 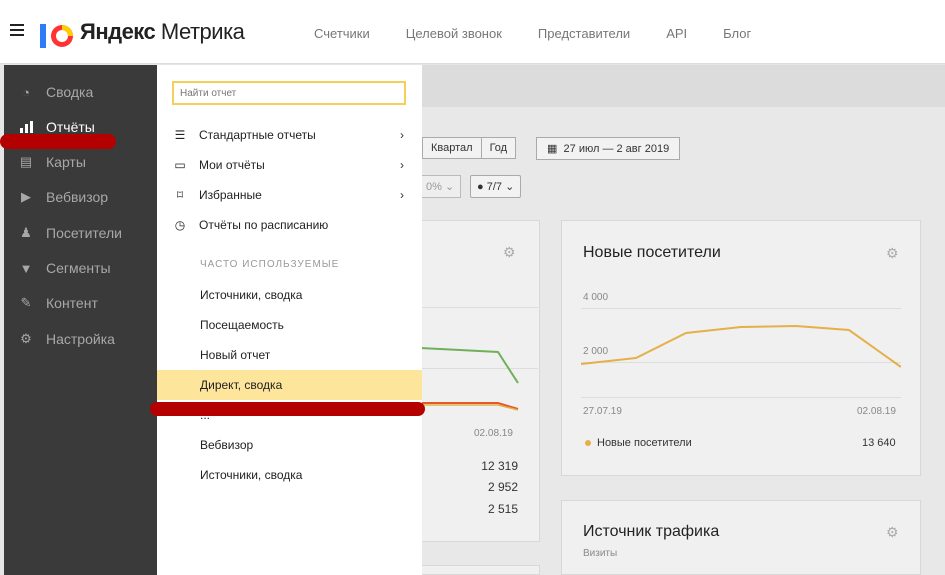 What do you see at coordinates (26, 232) in the screenshot?
I see `person-icon: ♟` at bounding box center [26, 232].